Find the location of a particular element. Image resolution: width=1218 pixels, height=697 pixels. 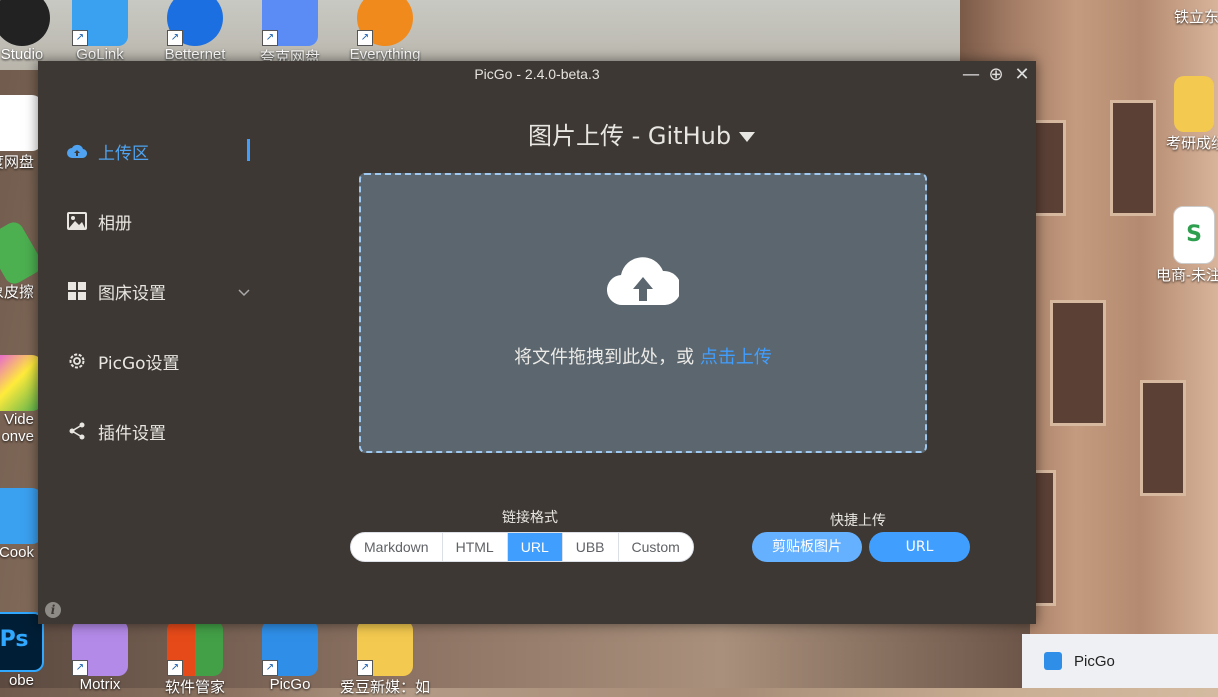

desktop-icon-everything: ↗ Everything is located at coordinates (385, 31).